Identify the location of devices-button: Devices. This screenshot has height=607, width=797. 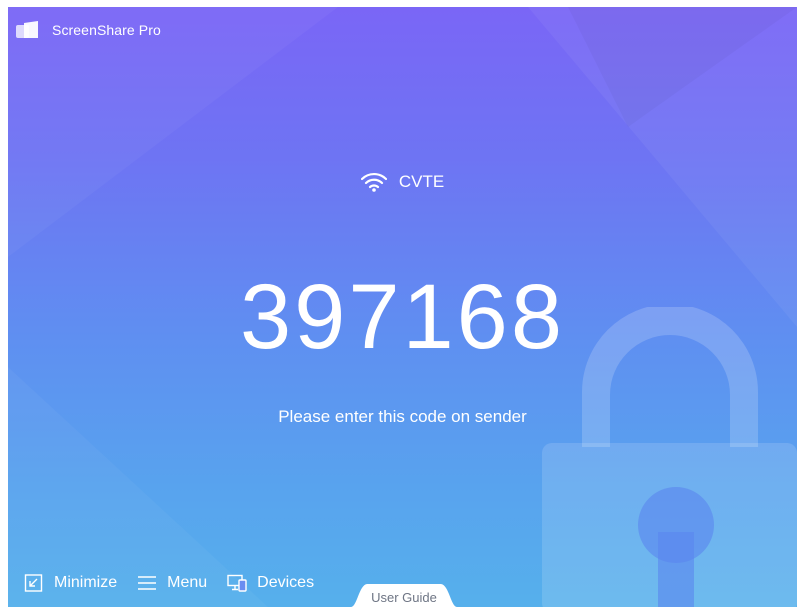
(270, 583).